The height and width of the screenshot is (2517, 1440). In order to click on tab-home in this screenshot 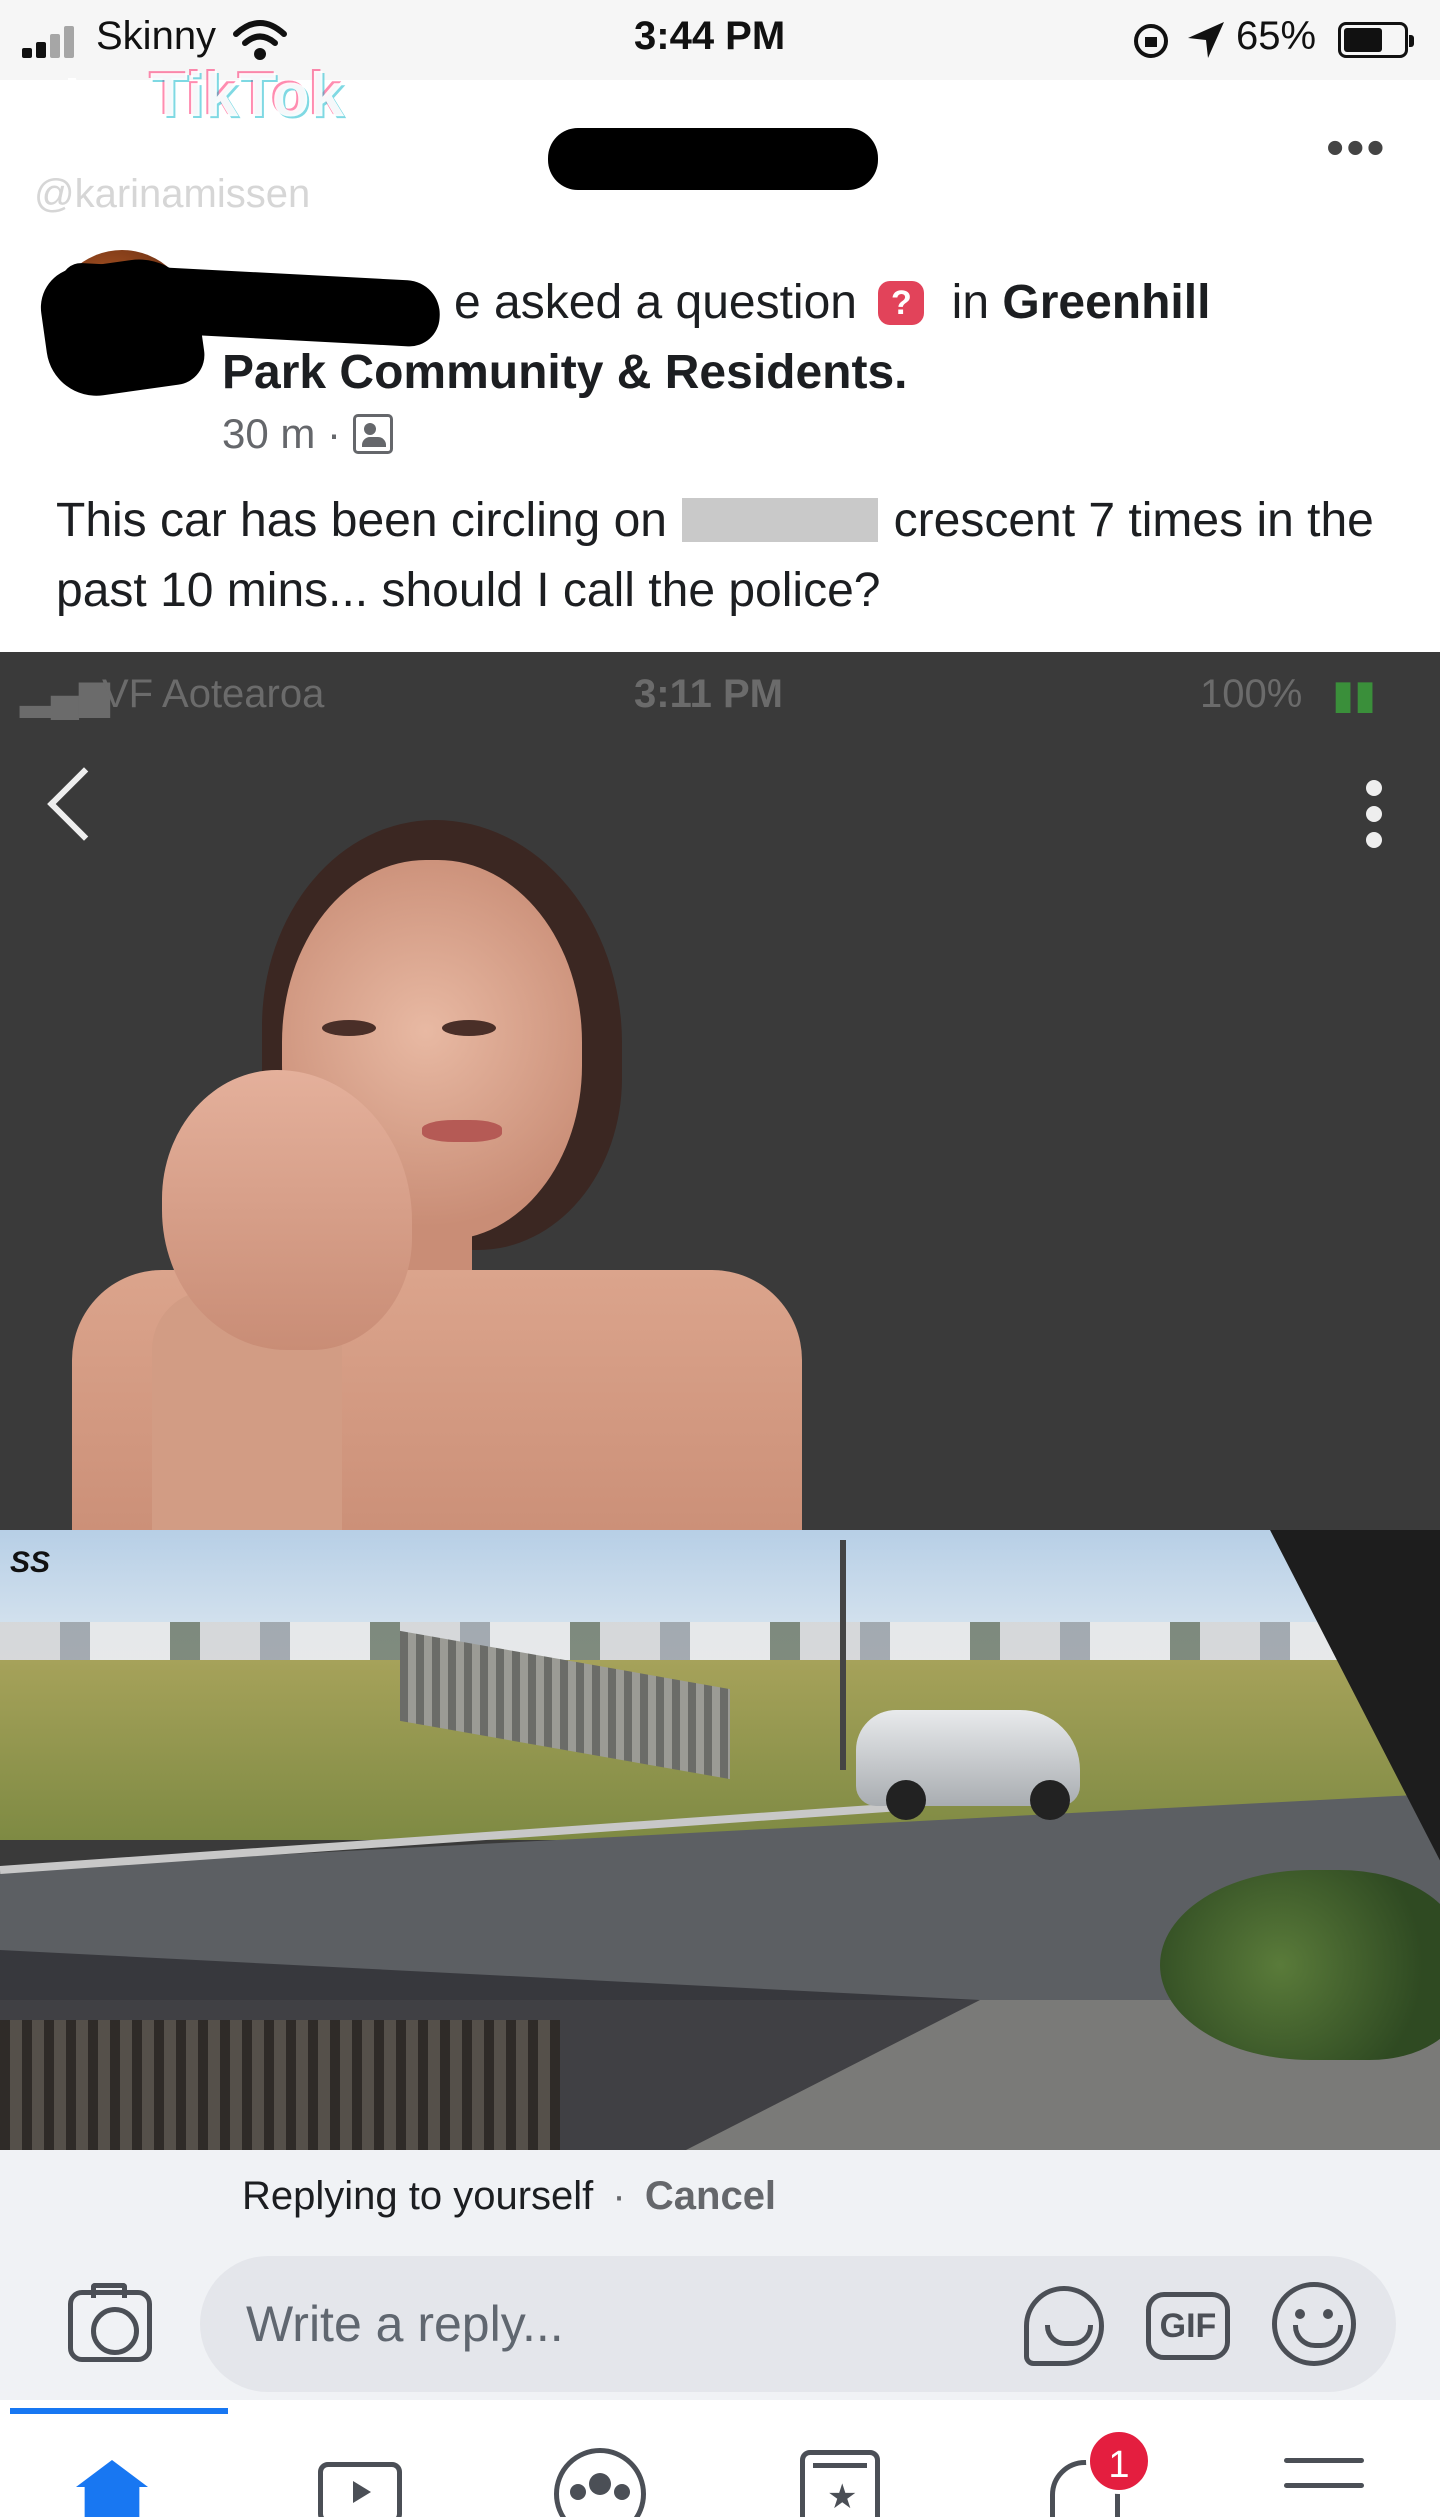, I will do `click(122, 2478)`.